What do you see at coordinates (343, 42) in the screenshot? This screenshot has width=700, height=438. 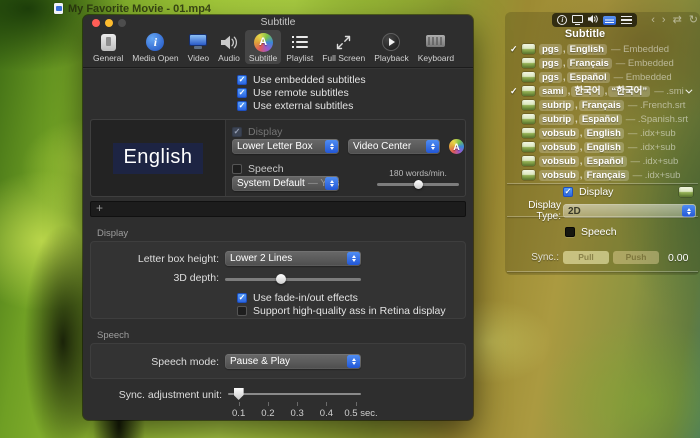 I see `fullscreen-icon` at bounding box center [343, 42].